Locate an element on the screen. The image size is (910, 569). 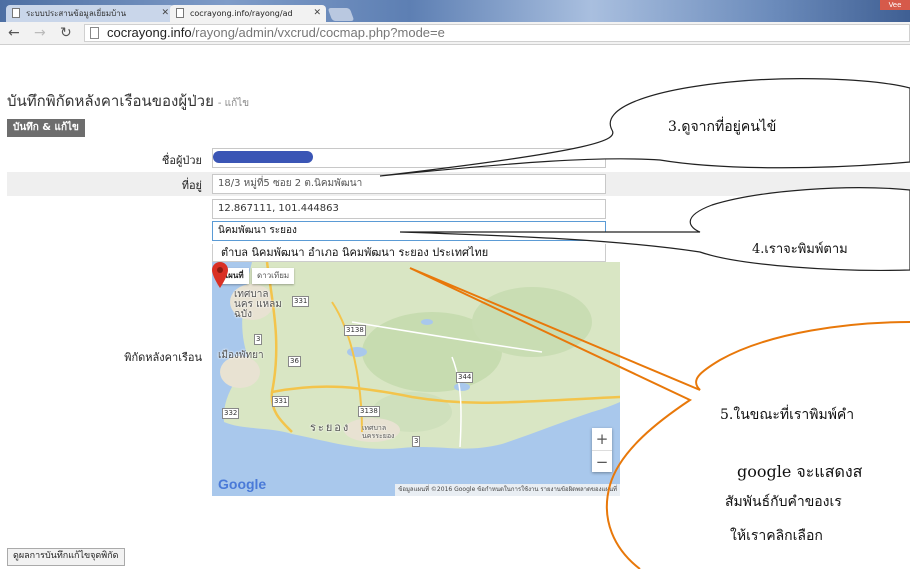
callout-step-4: 4.เราจะพิมพ์ตาม is located at coordinates (800, 249).